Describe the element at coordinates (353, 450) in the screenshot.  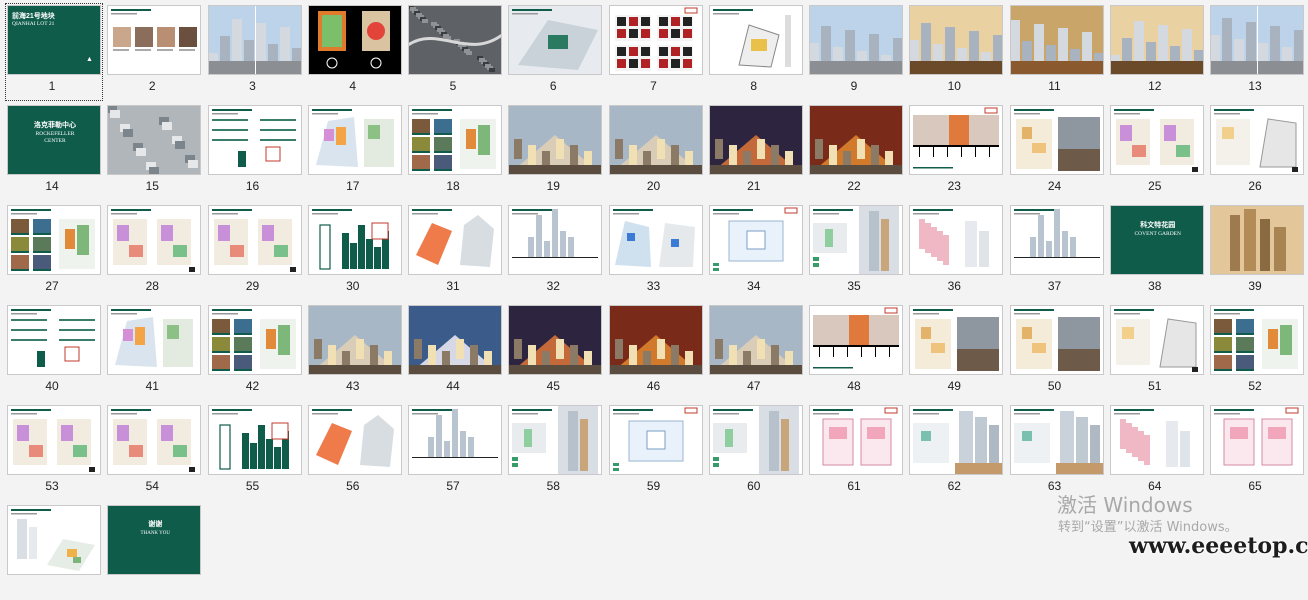
I see `slide-thumbnail-56: 56` at that location.